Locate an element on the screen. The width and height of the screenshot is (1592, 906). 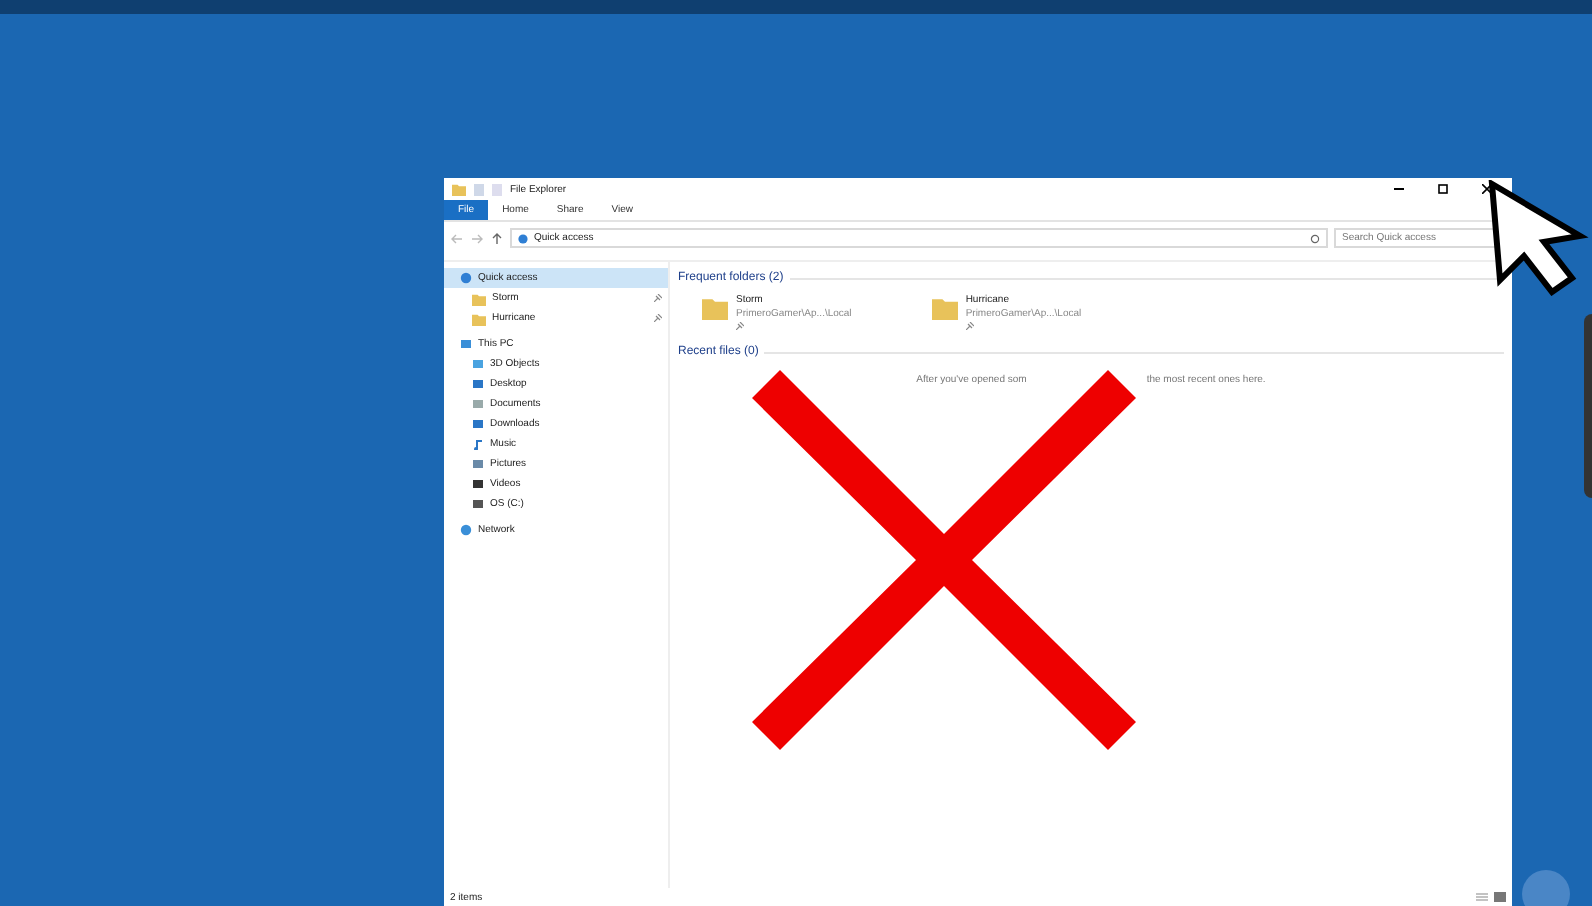
details-view-icon is located at coordinates (1482, 897).